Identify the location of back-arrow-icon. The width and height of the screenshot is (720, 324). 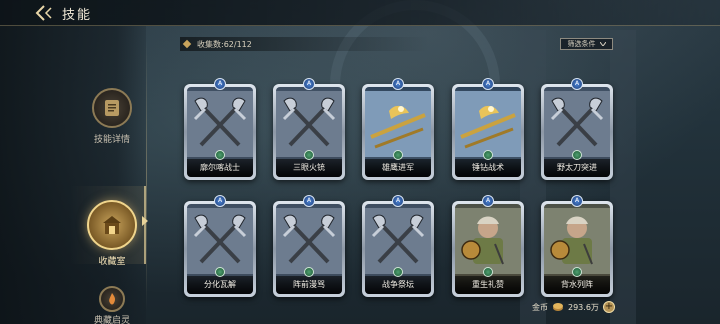
(43, 13).